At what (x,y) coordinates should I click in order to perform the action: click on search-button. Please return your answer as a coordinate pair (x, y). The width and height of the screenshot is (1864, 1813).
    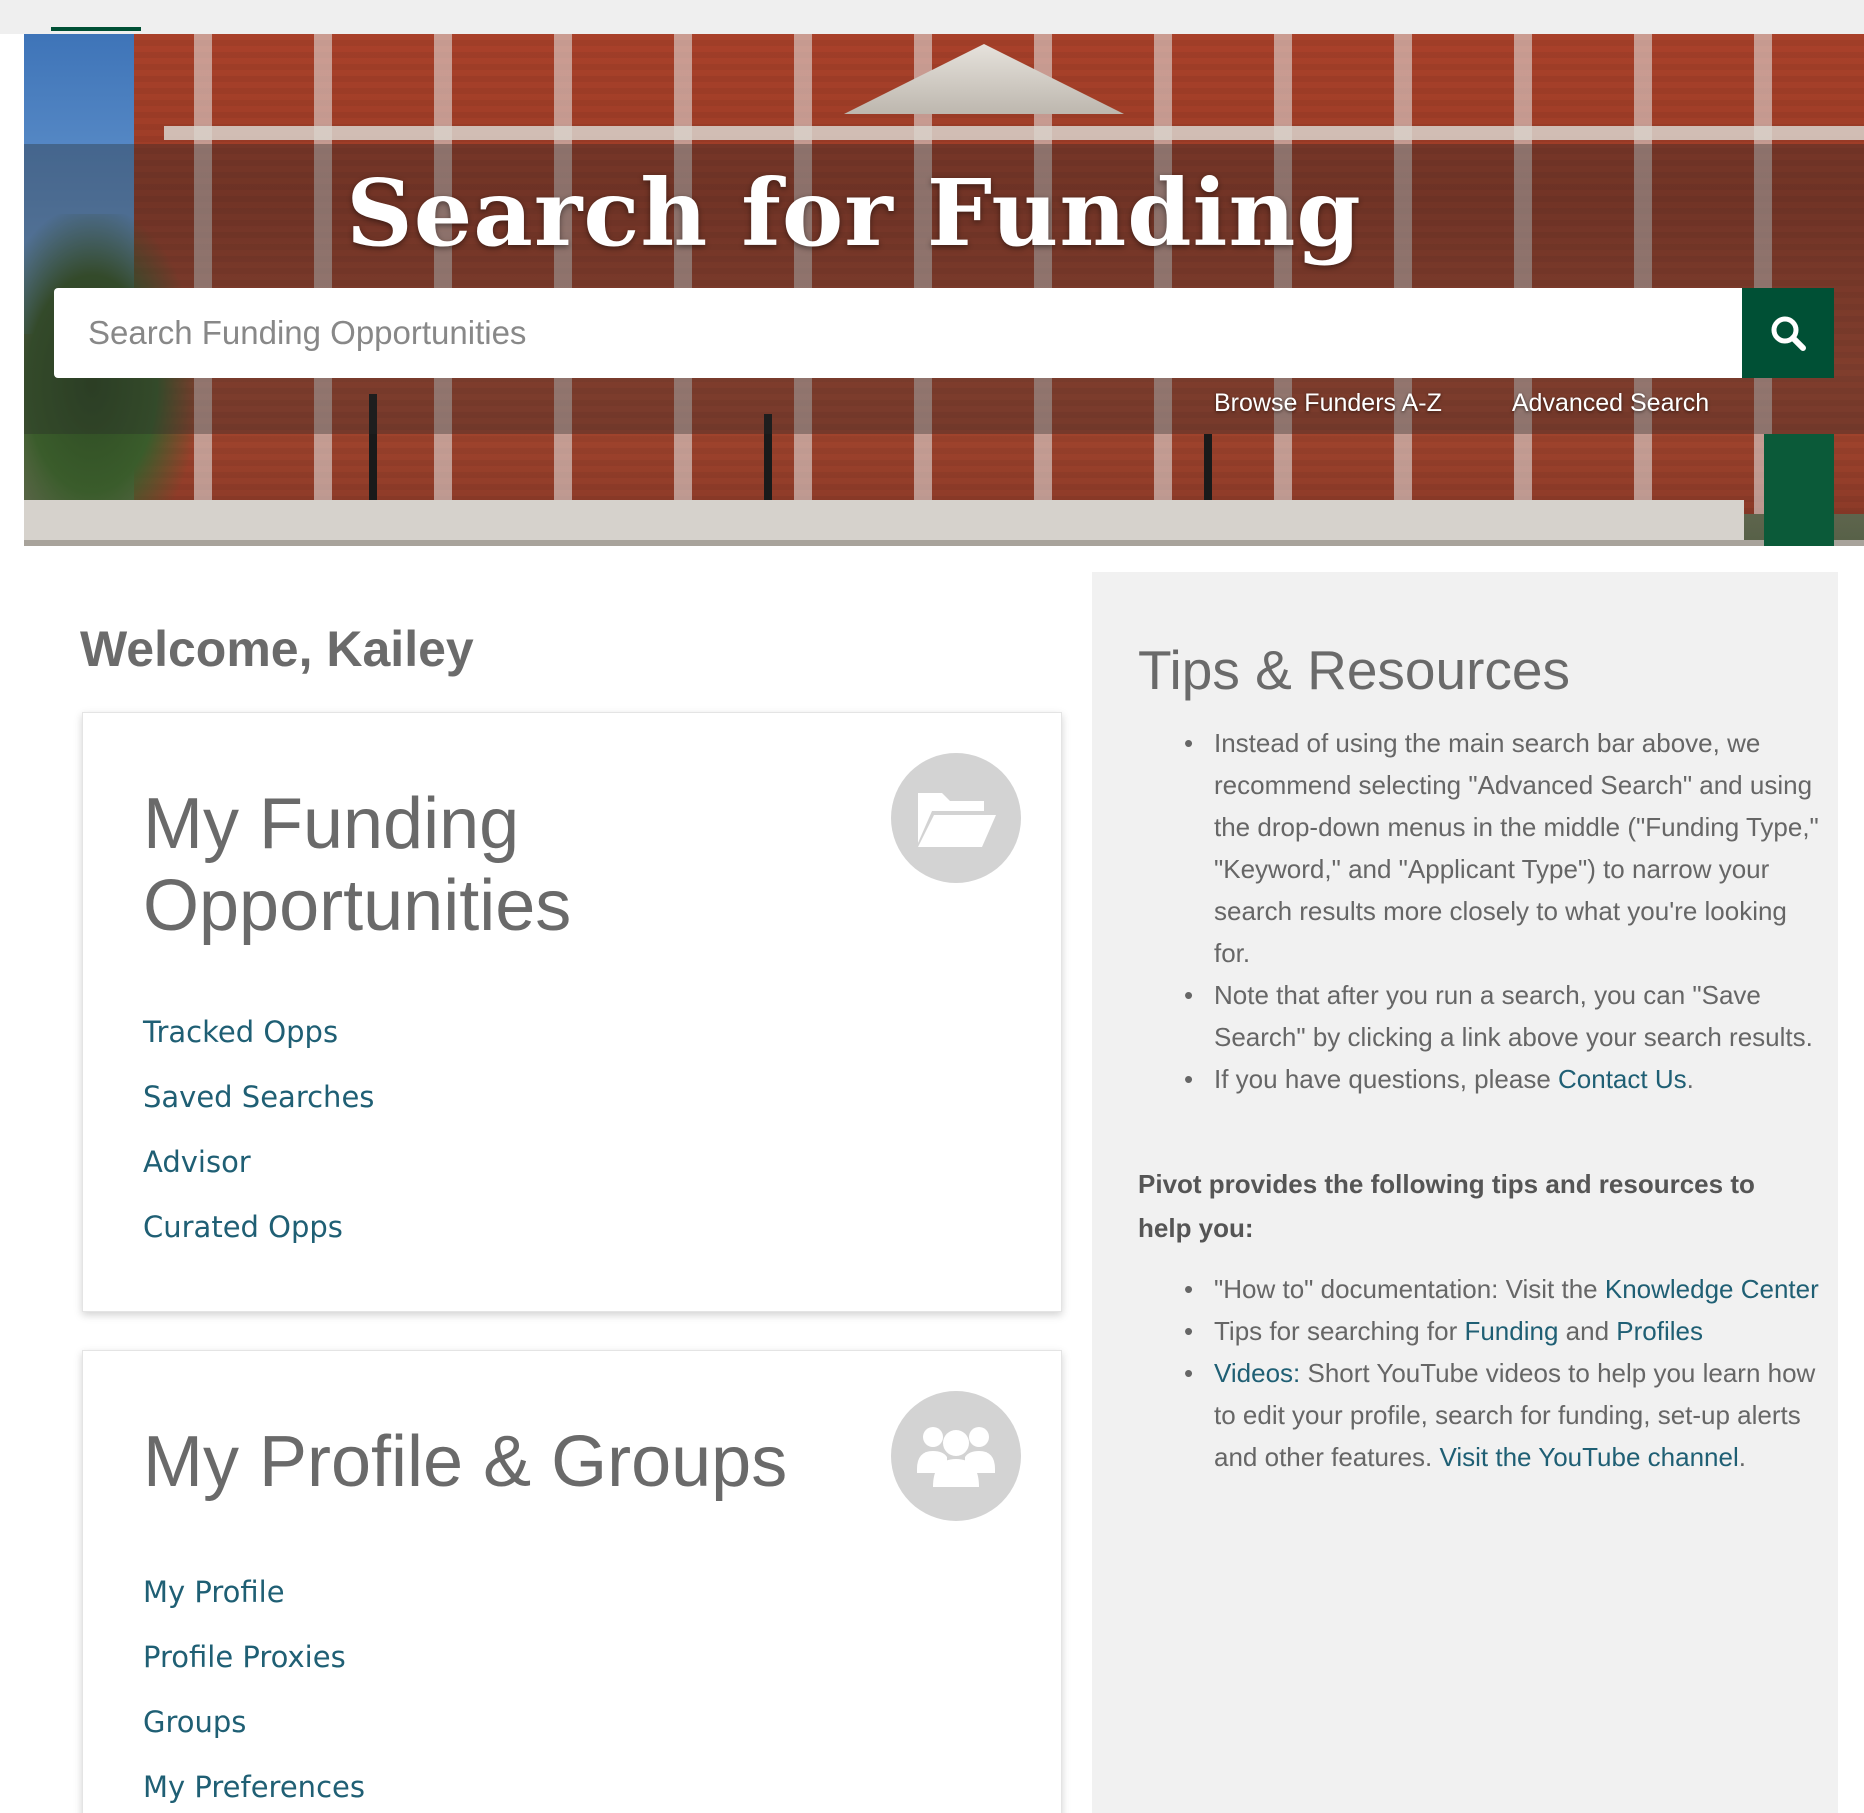
    Looking at the image, I should click on (1788, 333).